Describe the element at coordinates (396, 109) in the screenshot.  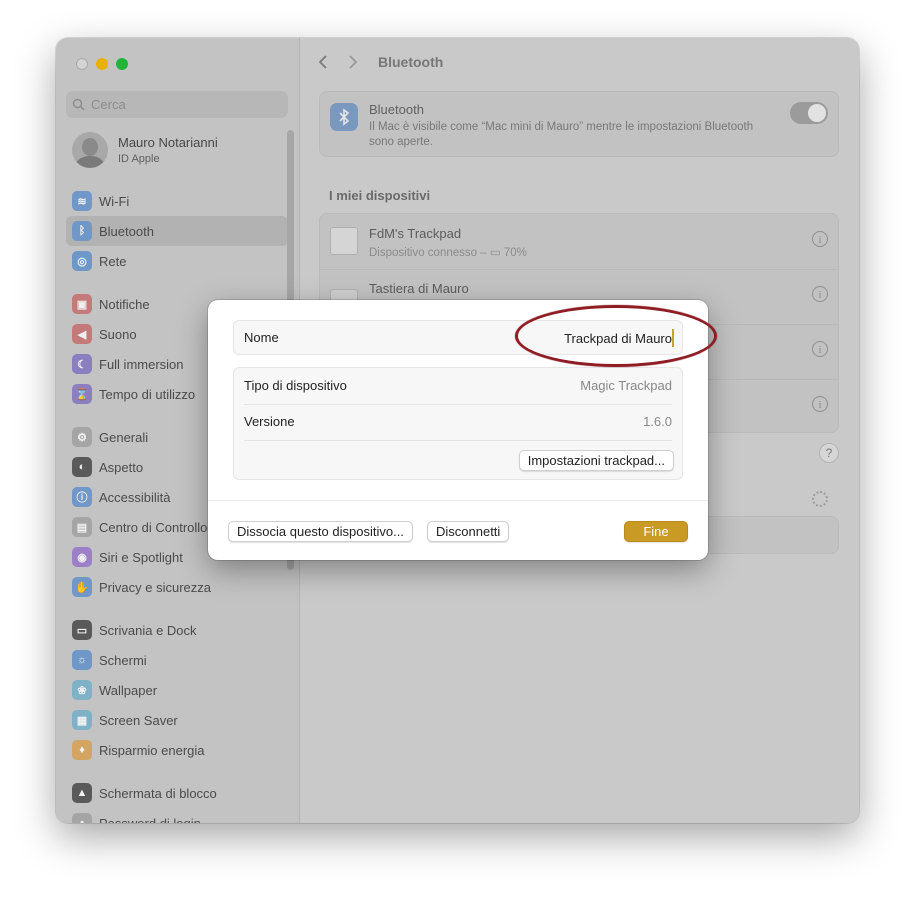
I see `bluetooth-title: Bluetooth` at that location.